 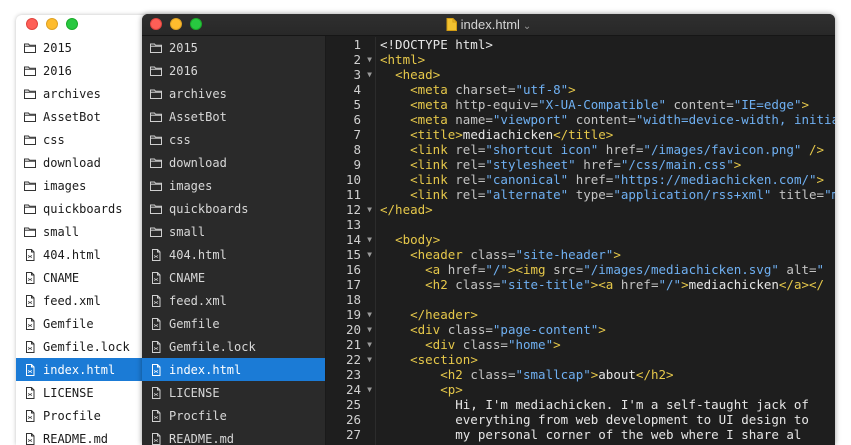 What do you see at coordinates (52, 24) in the screenshot?
I see `minimize-button` at bounding box center [52, 24].